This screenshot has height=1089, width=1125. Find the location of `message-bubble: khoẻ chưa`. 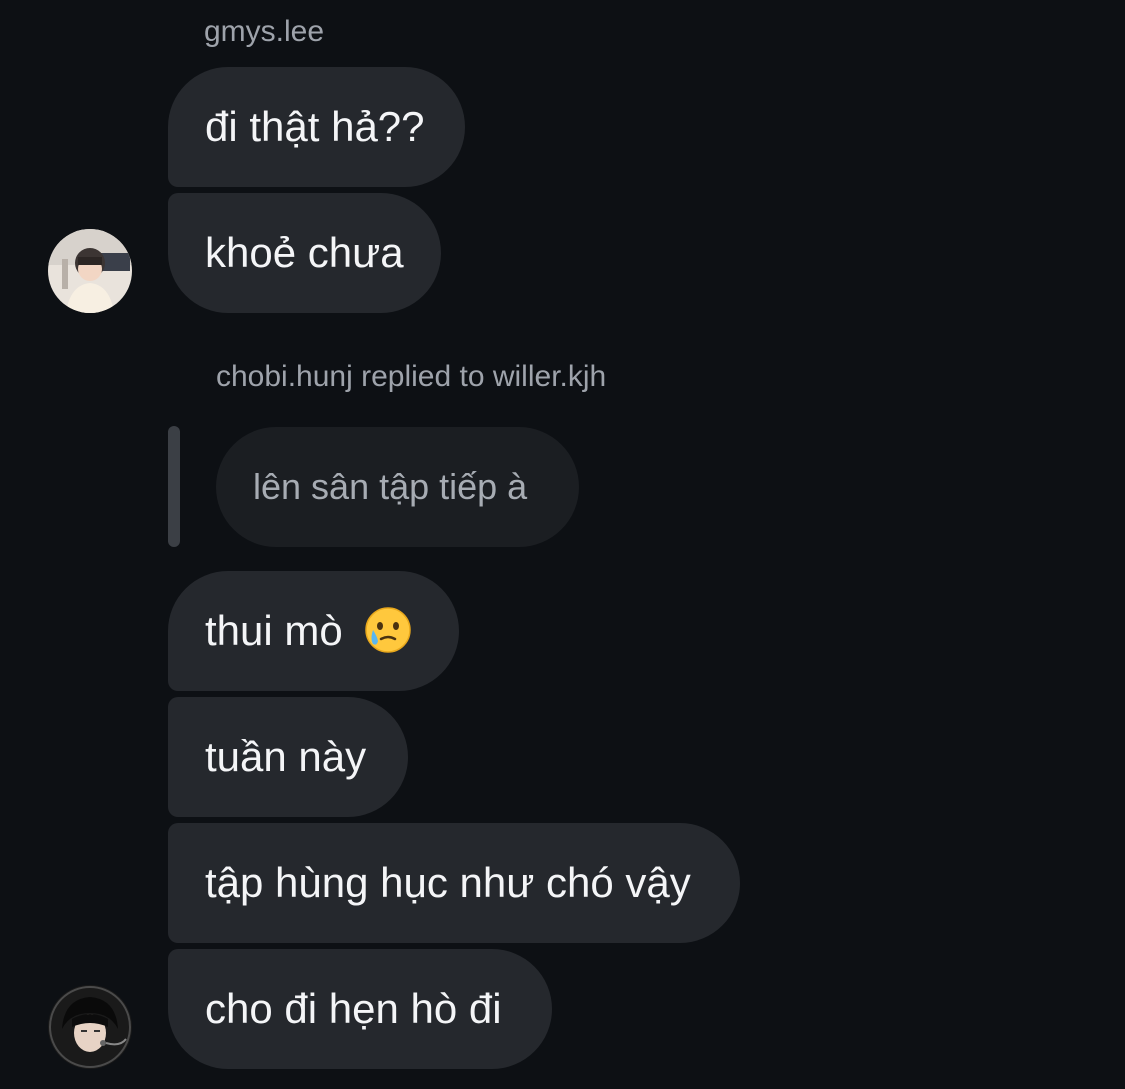

message-bubble: khoẻ chưa is located at coordinates (304, 253).